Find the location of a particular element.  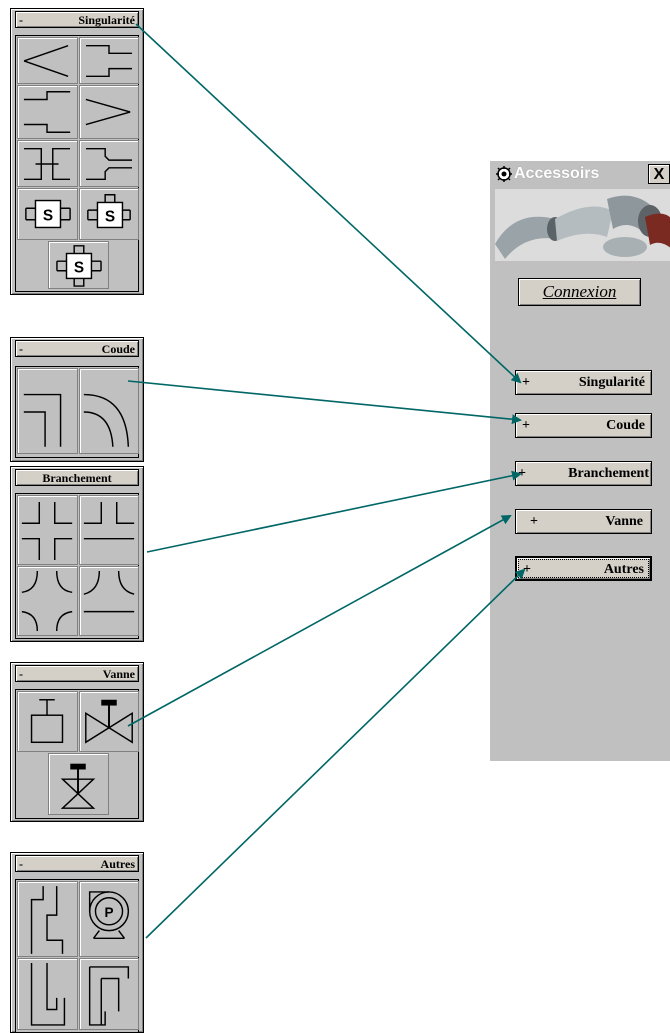

arrow-vanne is located at coordinates (319, 621).